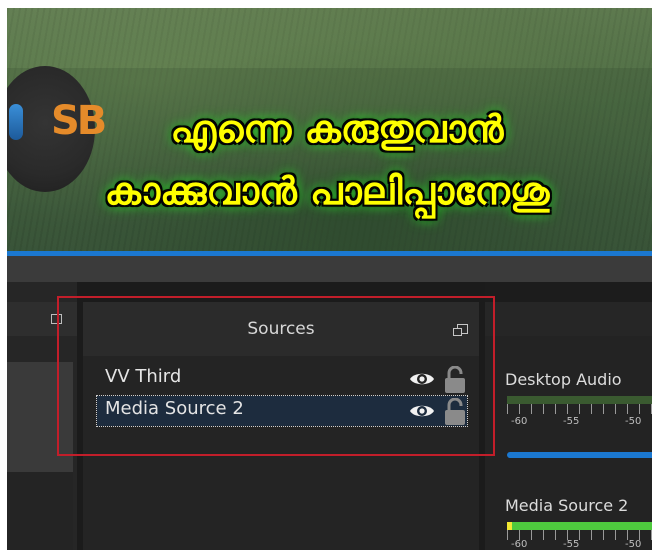 The image size is (652, 550). I want to click on volume-slider, so click(579, 455).